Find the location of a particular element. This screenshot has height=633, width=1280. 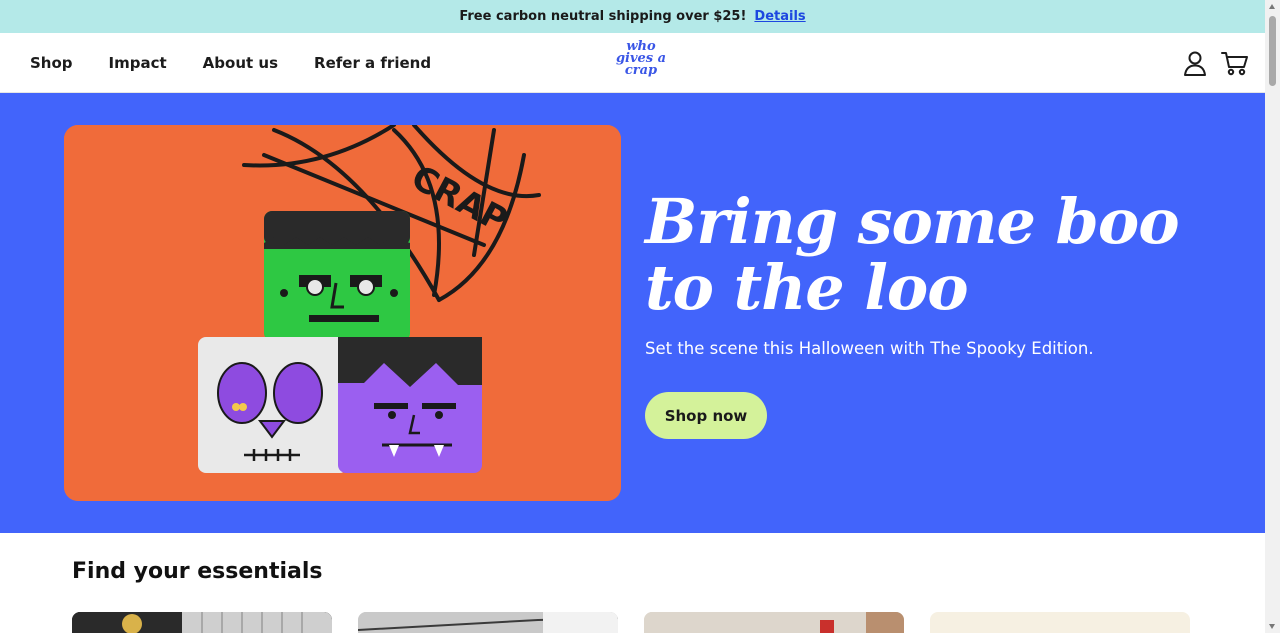

shop-now-button: Shop now is located at coordinates (706, 415).